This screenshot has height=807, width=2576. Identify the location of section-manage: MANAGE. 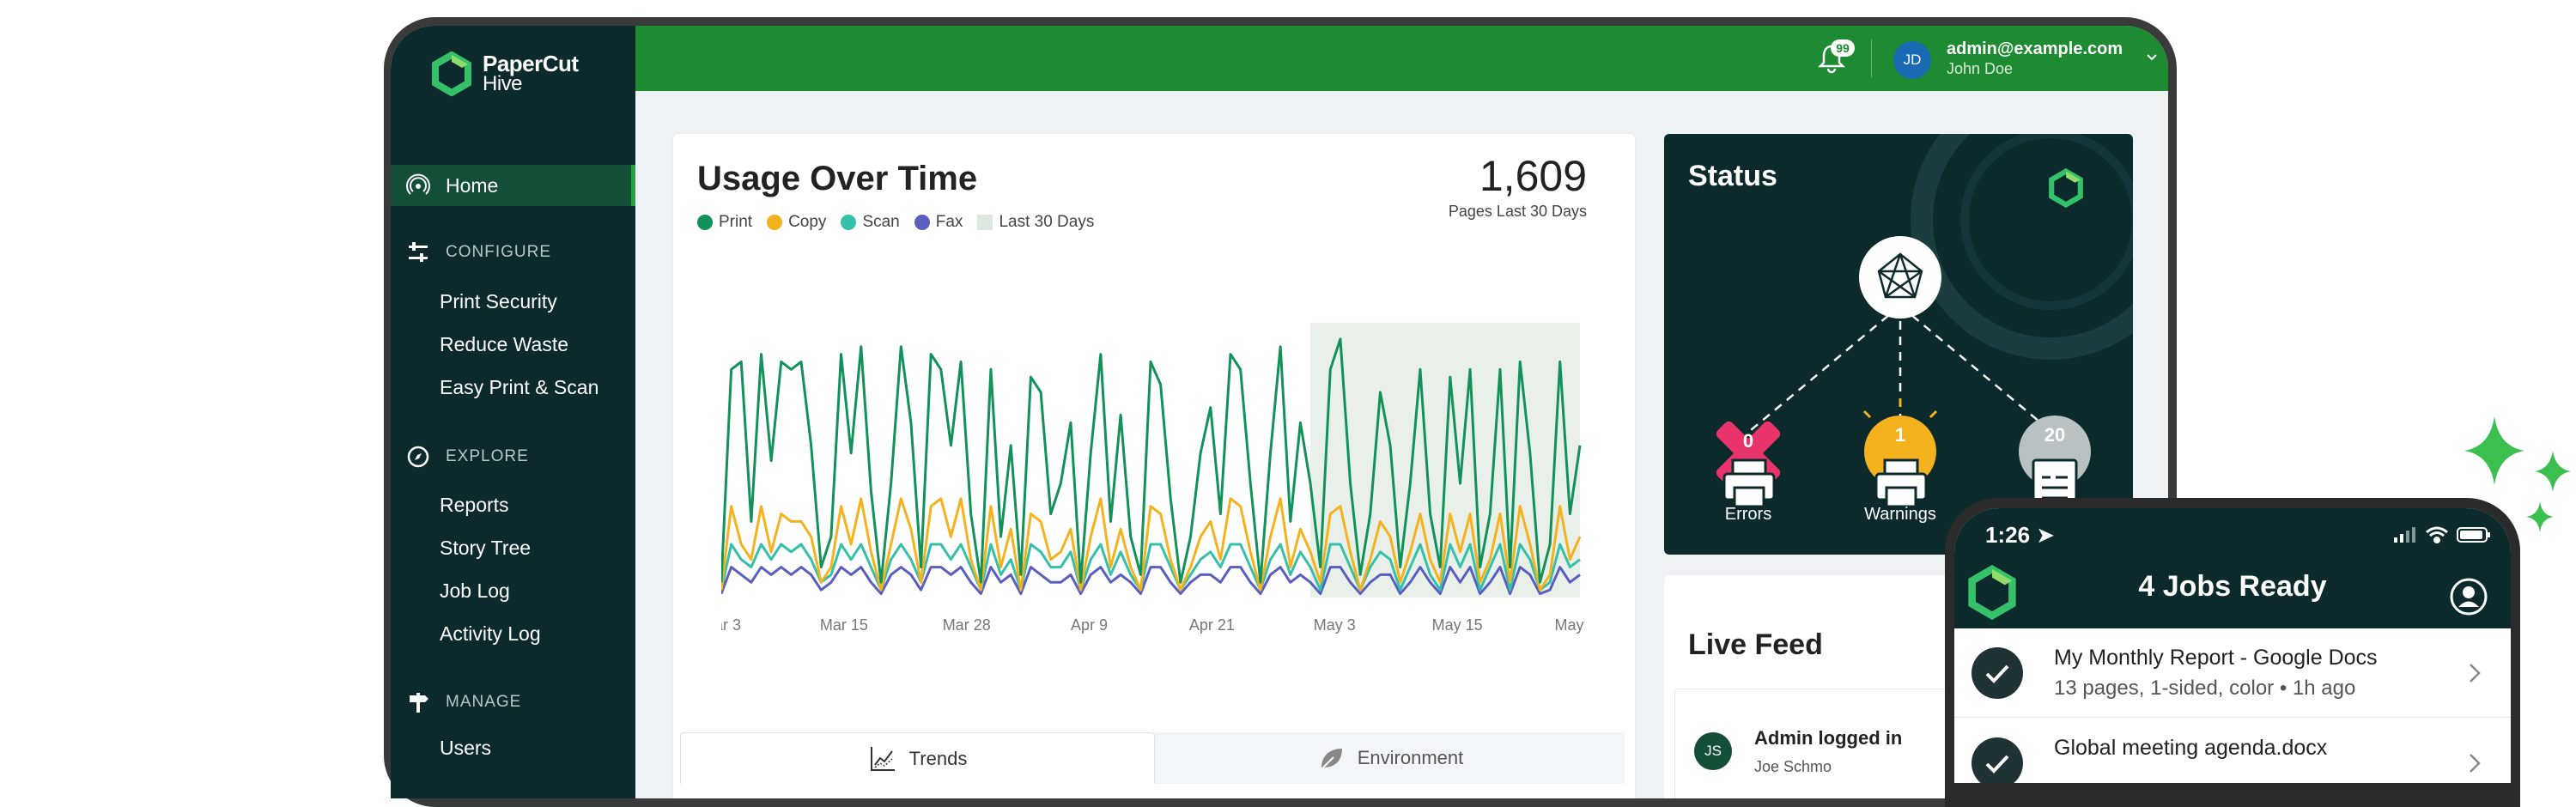
(463, 702).